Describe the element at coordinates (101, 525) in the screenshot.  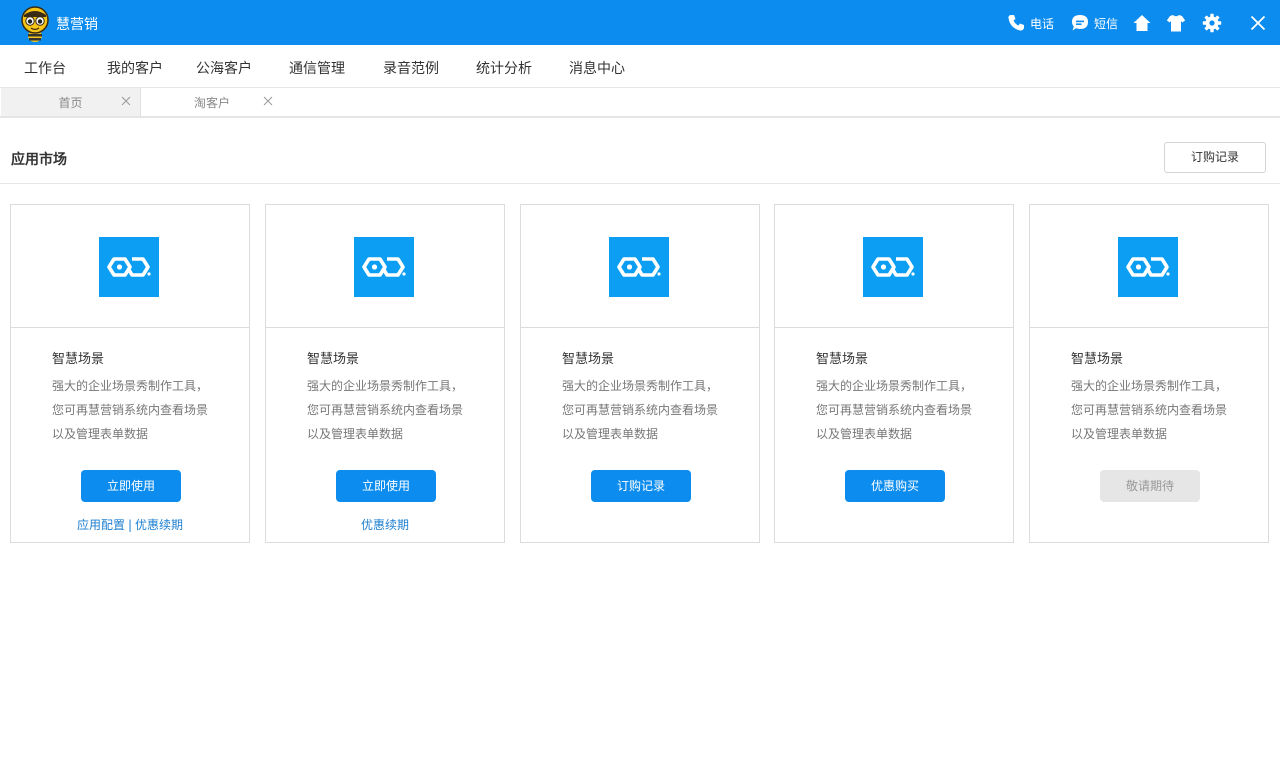
I see `app-config-link: 应用配置` at that location.